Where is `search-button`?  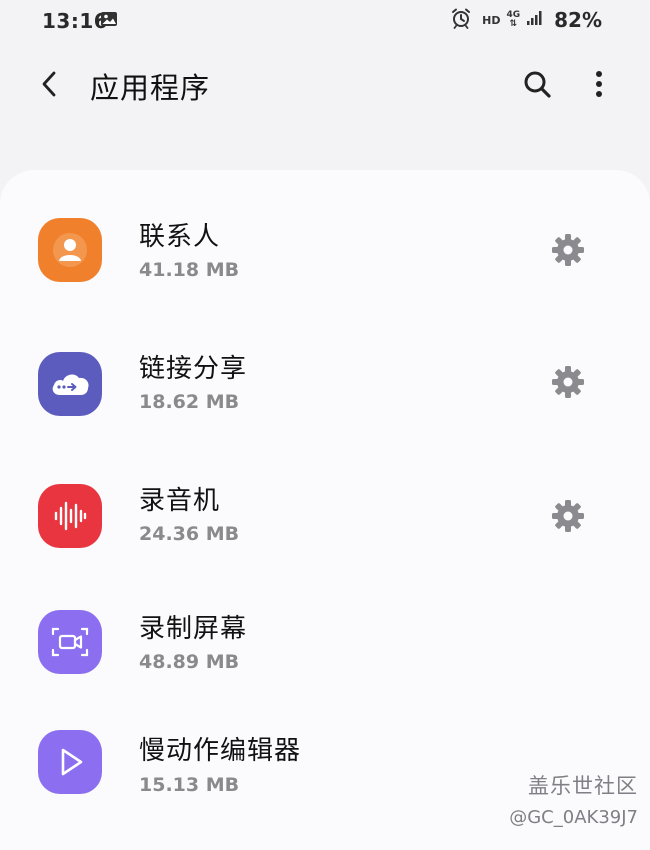
search-button is located at coordinates (537, 84).